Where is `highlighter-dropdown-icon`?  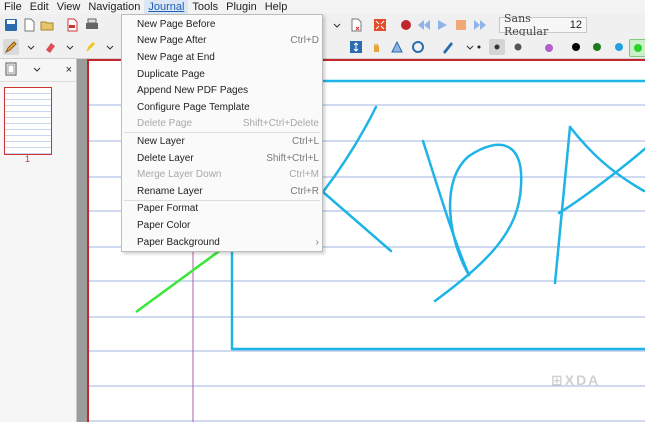 highlighter-dropdown-icon is located at coordinates (110, 47).